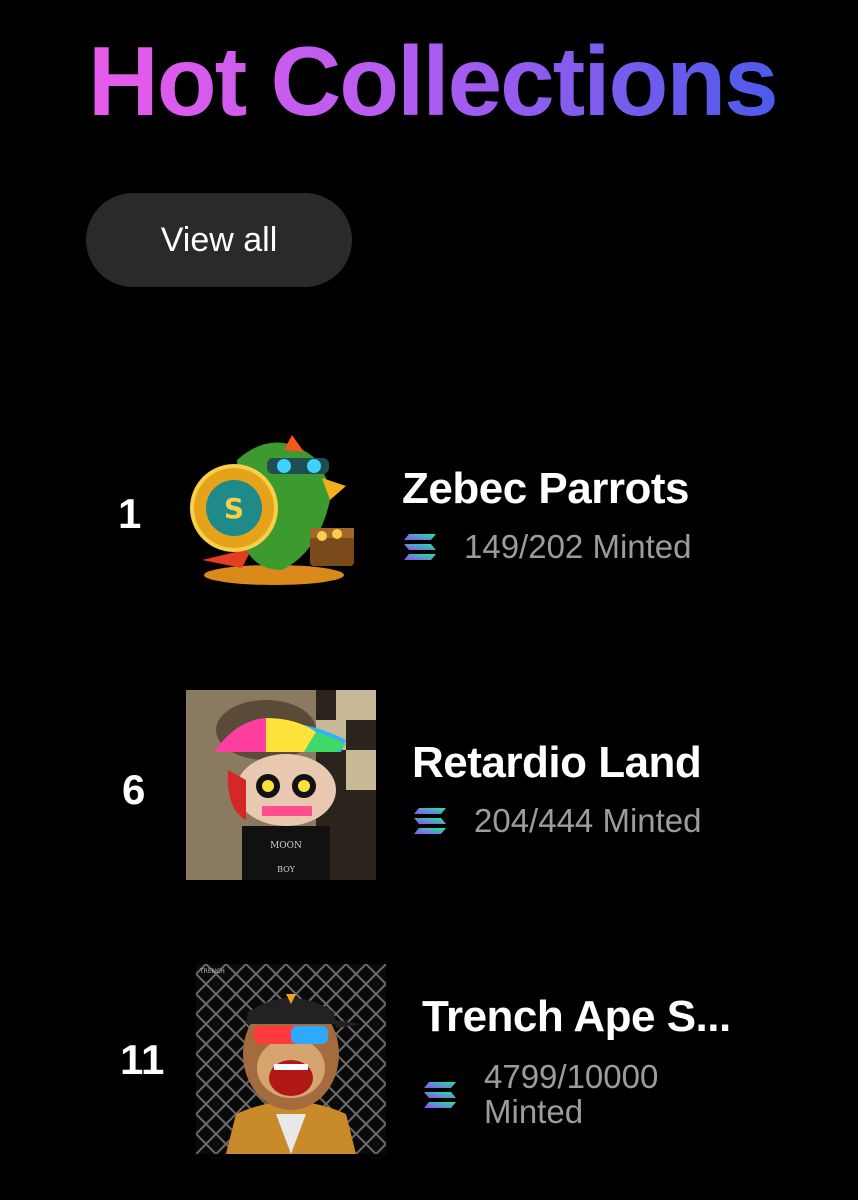 Image resolution: width=858 pixels, height=1200 pixels. What do you see at coordinates (286, 846) in the screenshot?
I see `svg-text: MOON` at bounding box center [286, 846].